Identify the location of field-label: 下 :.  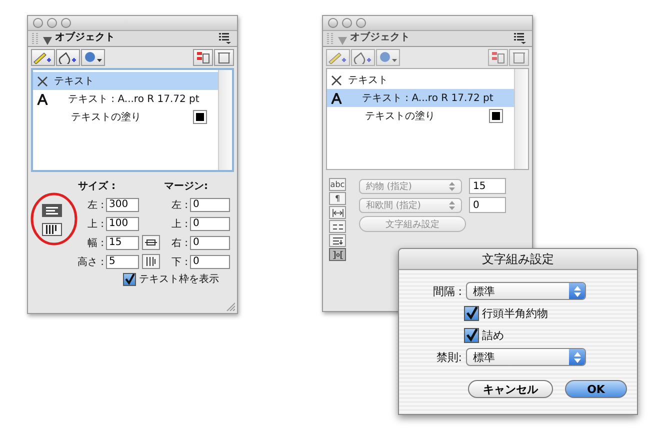
(179, 262).